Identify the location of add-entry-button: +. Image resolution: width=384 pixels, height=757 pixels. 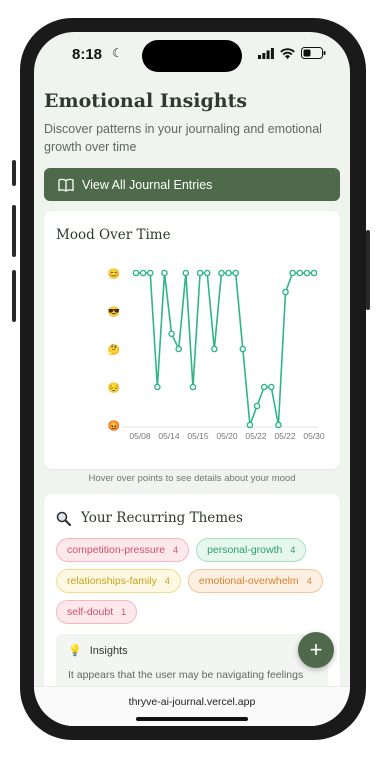
(316, 650).